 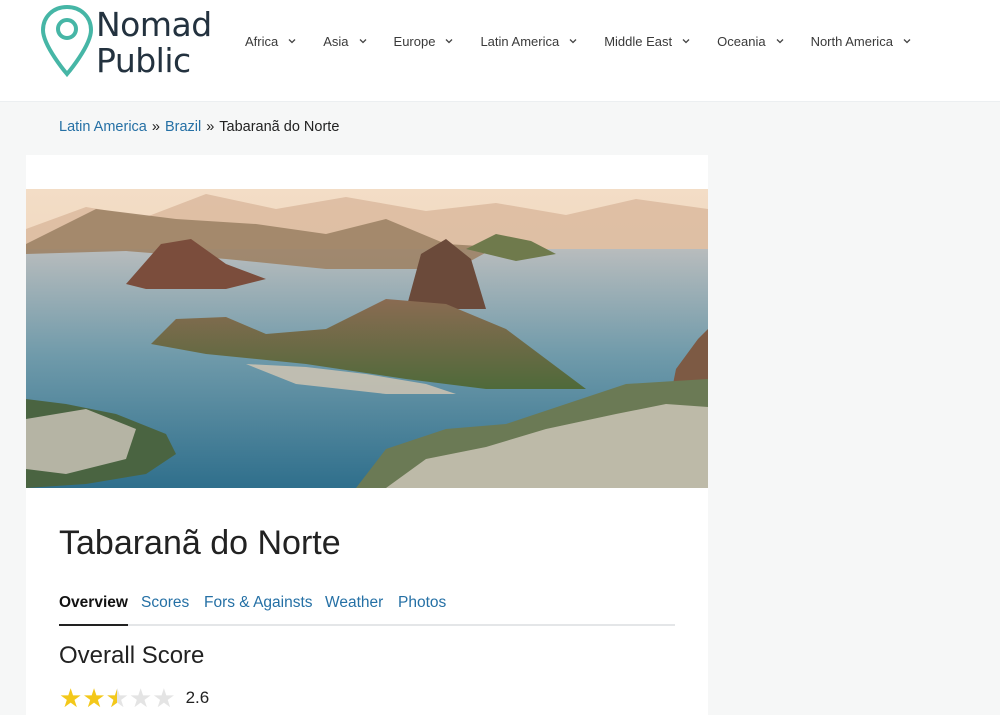 What do you see at coordinates (117, 698) in the screenshot?
I see `star-icon-half: ★` at bounding box center [117, 698].